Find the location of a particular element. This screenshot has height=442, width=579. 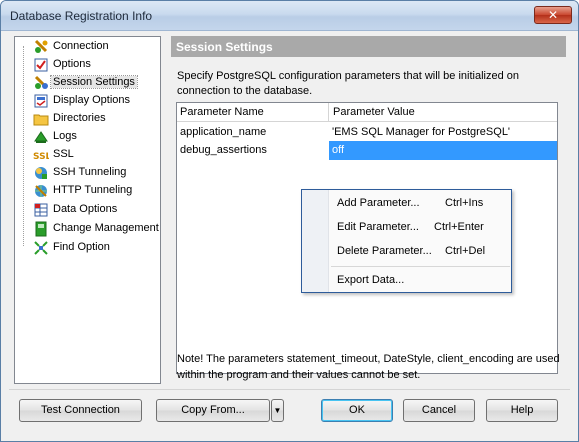

tree-item-label: Logs is located at coordinates (65, 136).